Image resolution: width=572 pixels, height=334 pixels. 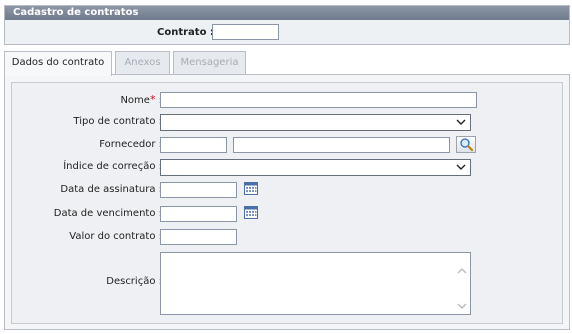 I want to click on tipo-label-wrap: Tipo de contrato :, so click(x=87, y=124).